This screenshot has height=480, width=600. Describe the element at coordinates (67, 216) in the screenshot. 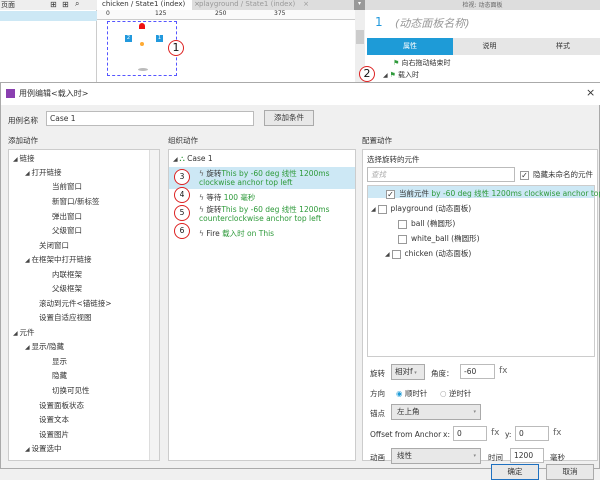

I see `tree-item: 弹出窗口` at that location.